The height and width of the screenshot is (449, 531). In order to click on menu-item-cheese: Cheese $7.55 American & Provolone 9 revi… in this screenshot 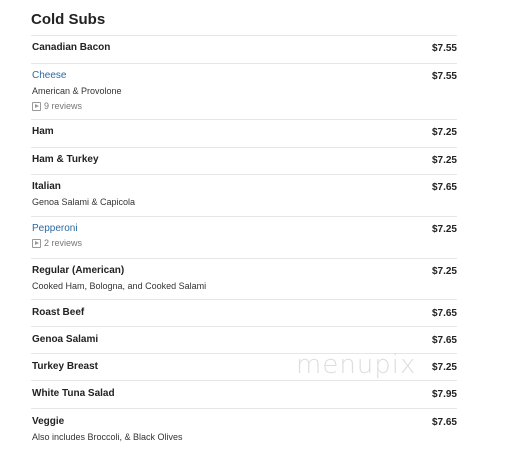, I will do `click(244, 92)`.